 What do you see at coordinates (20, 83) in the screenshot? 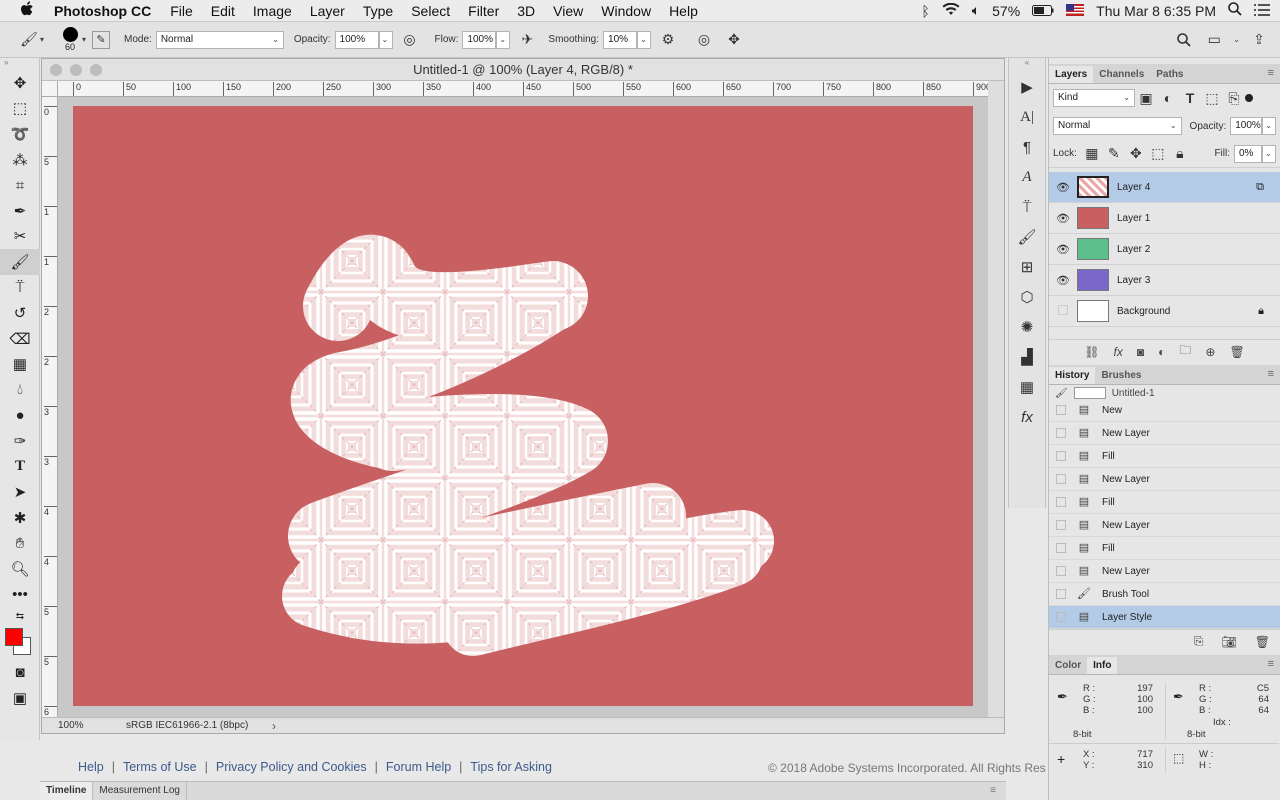
I see `move-tool-icon: ✥` at bounding box center [20, 83].